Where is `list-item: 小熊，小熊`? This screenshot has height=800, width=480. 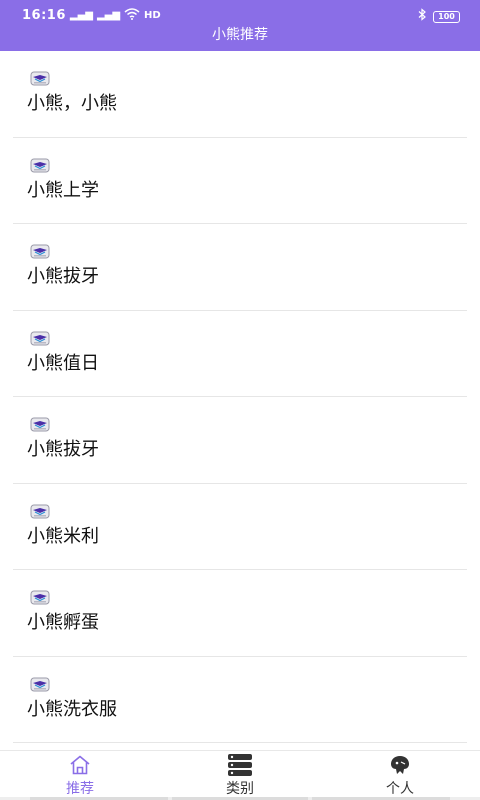
list-item: 小熊，小熊 is located at coordinates (240, 94).